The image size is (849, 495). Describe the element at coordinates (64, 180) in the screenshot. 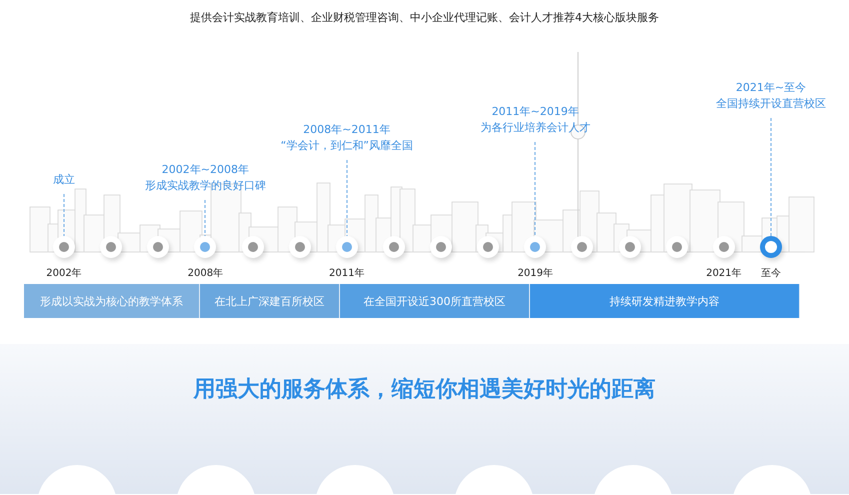

I see `milestone-text: 成立` at that location.